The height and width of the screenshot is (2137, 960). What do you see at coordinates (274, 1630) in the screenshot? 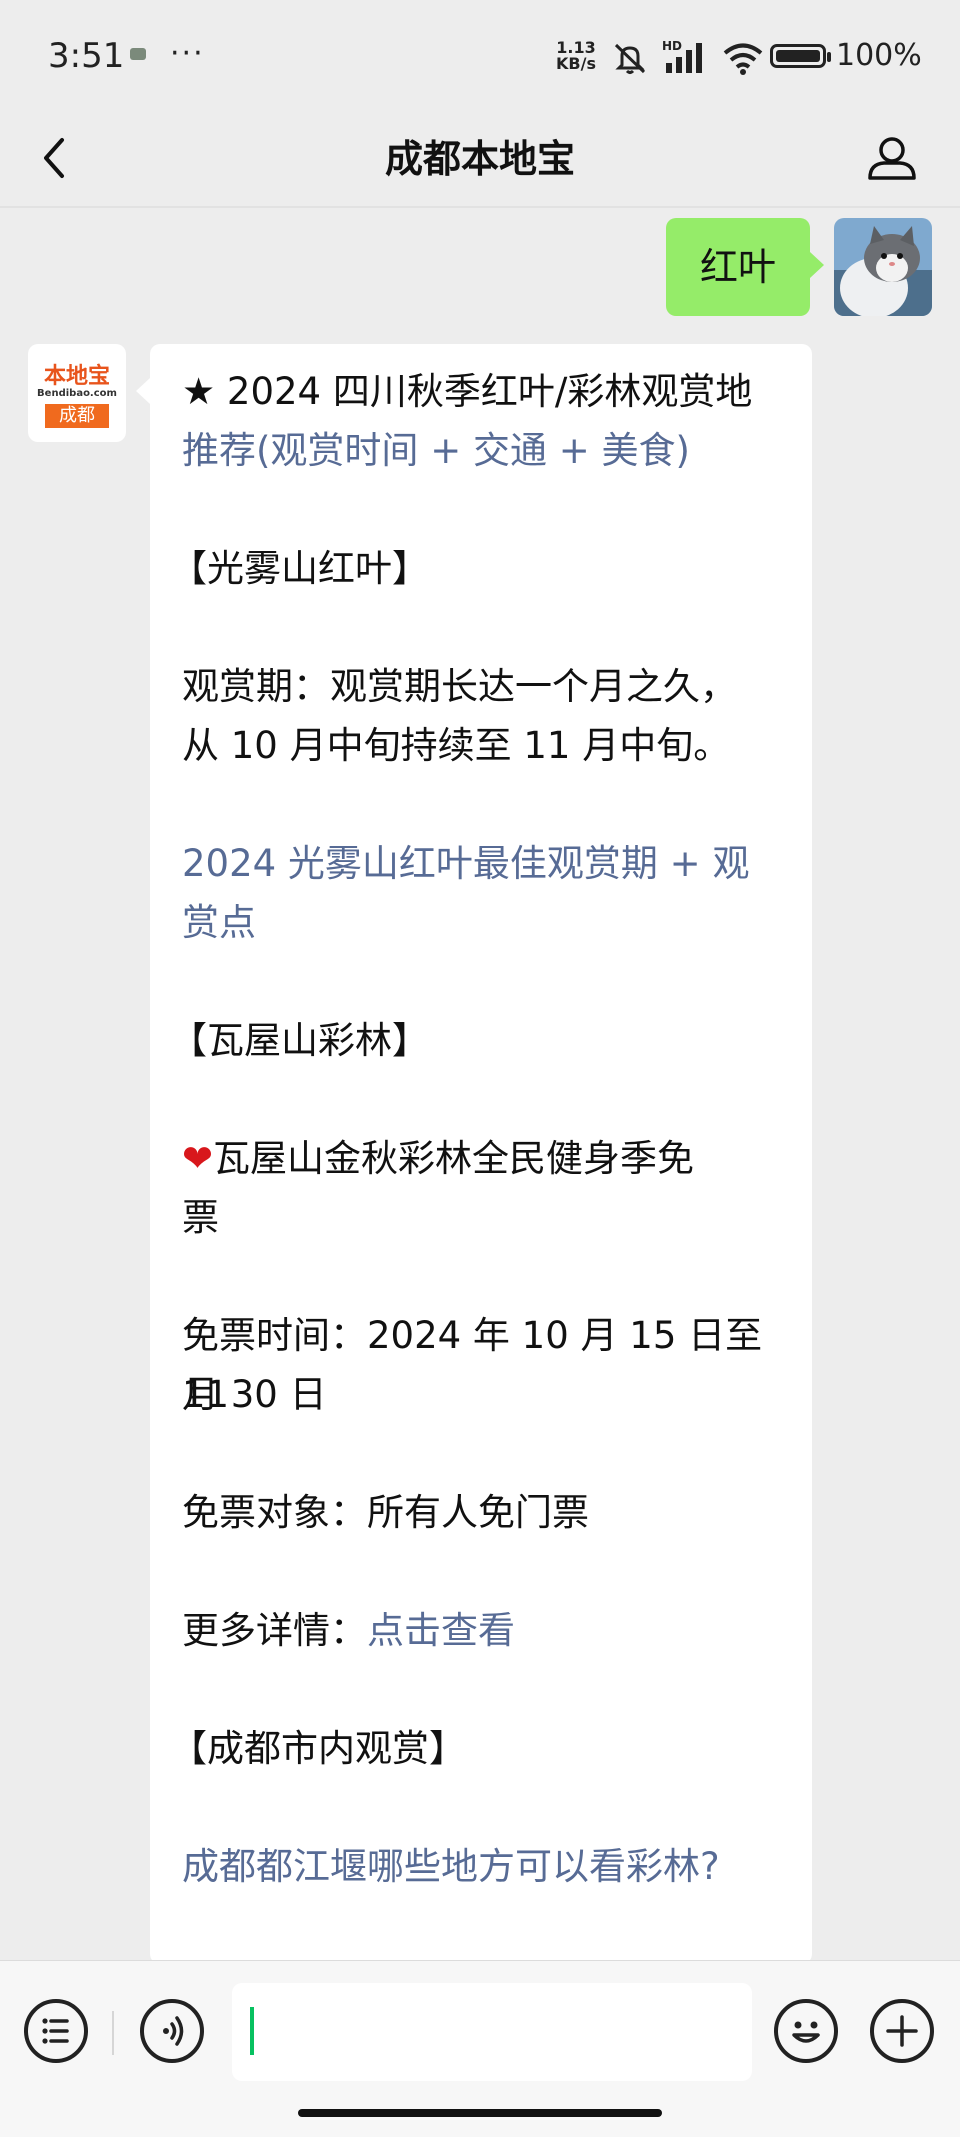
I see `more-details-label: 更多详情：` at bounding box center [274, 1630].